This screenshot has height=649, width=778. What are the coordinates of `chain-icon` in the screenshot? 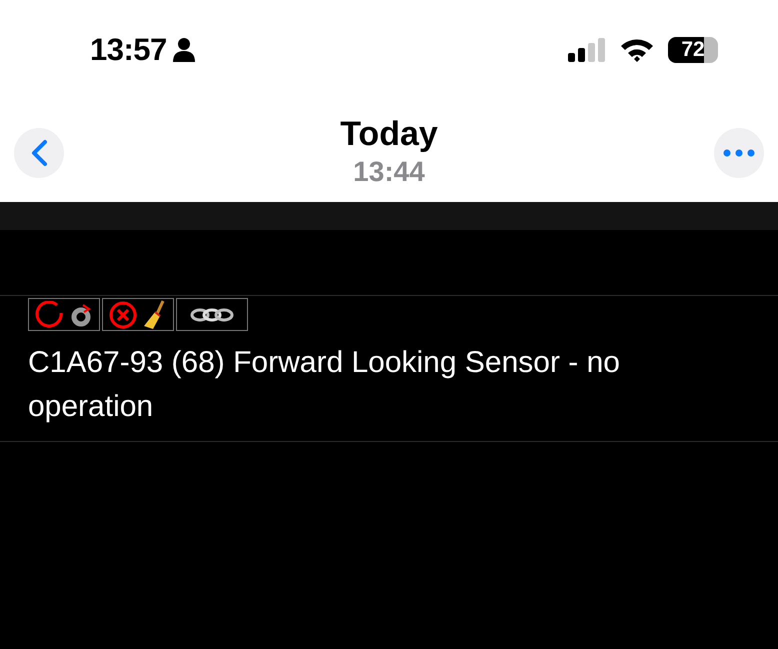 It's located at (212, 314).